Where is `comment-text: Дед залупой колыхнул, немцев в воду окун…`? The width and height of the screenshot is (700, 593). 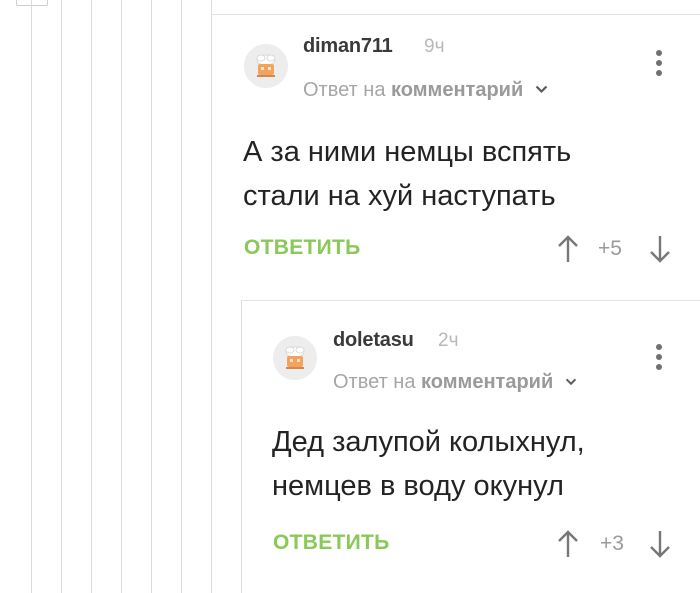
comment-text: Дед залупой колыхнул, немцев в воду окун… is located at coordinates (428, 464).